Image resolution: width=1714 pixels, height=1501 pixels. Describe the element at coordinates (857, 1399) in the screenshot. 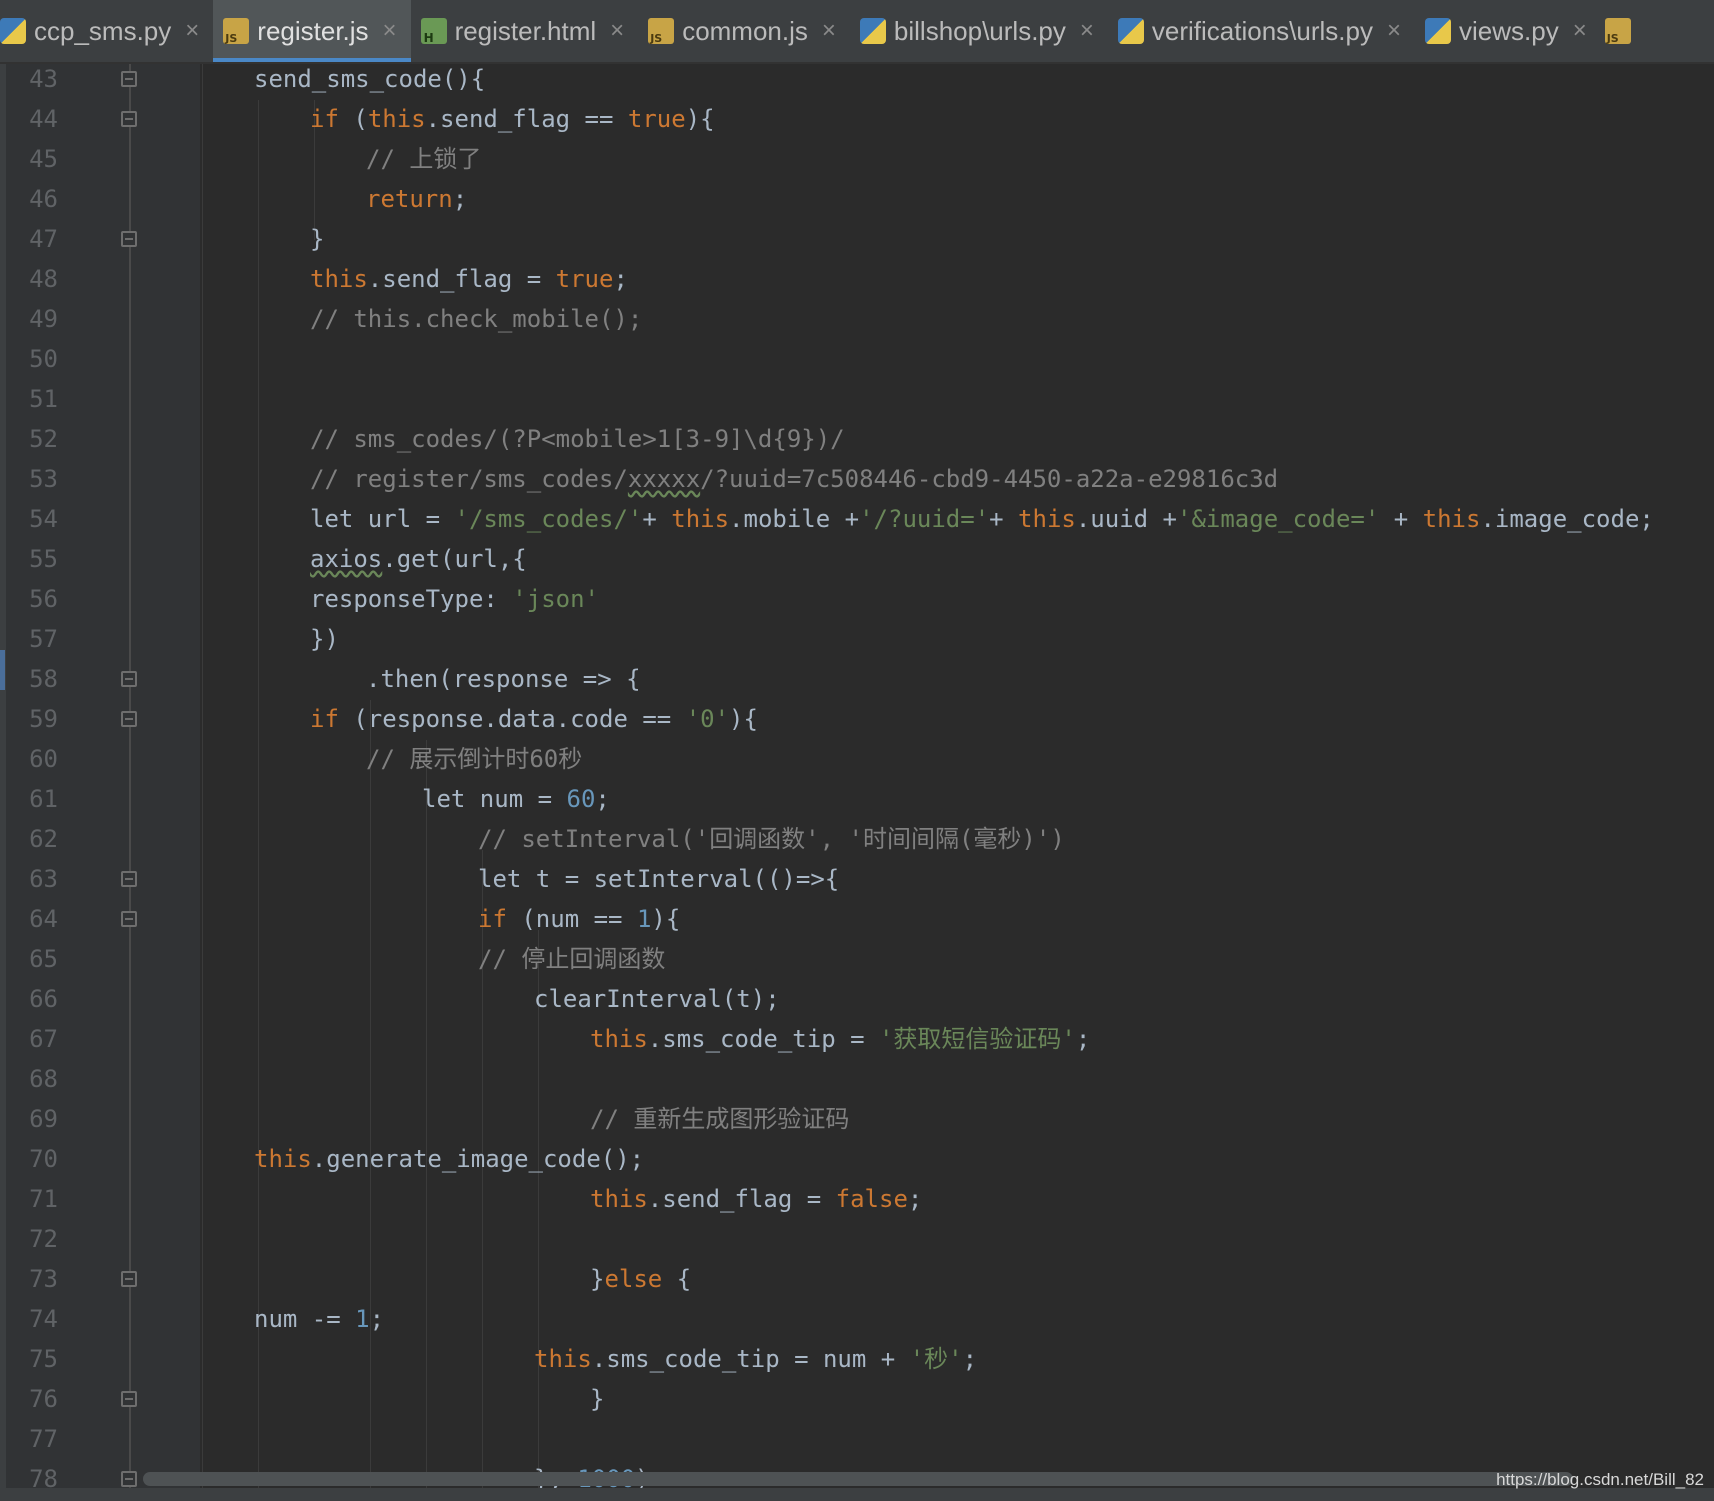

I see `code-line: 76}` at that location.